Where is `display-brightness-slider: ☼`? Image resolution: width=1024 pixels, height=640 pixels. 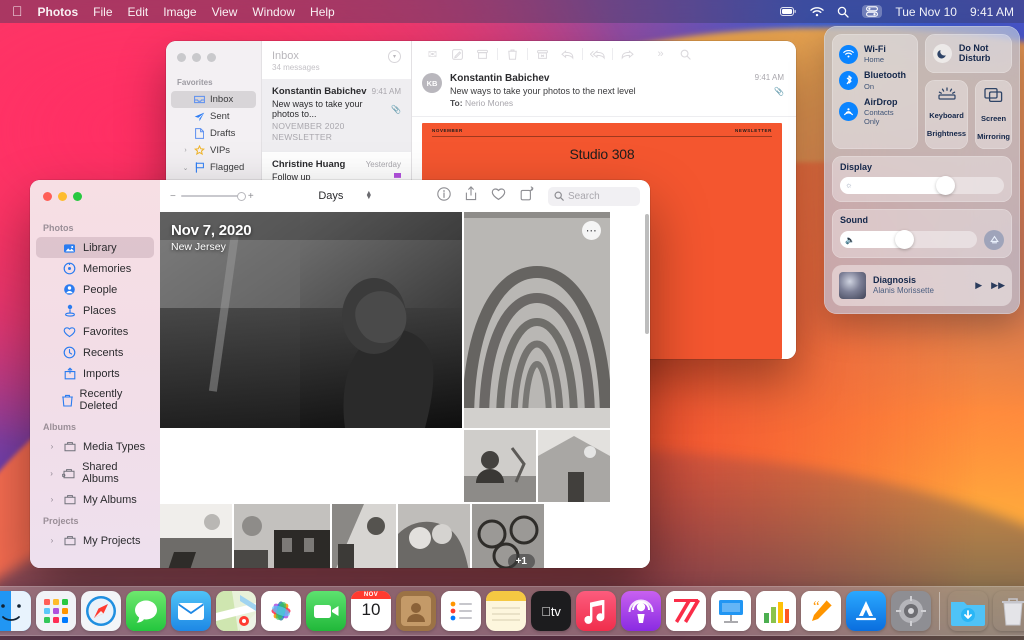 display-brightness-slider: ☼ is located at coordinates (922, 185).